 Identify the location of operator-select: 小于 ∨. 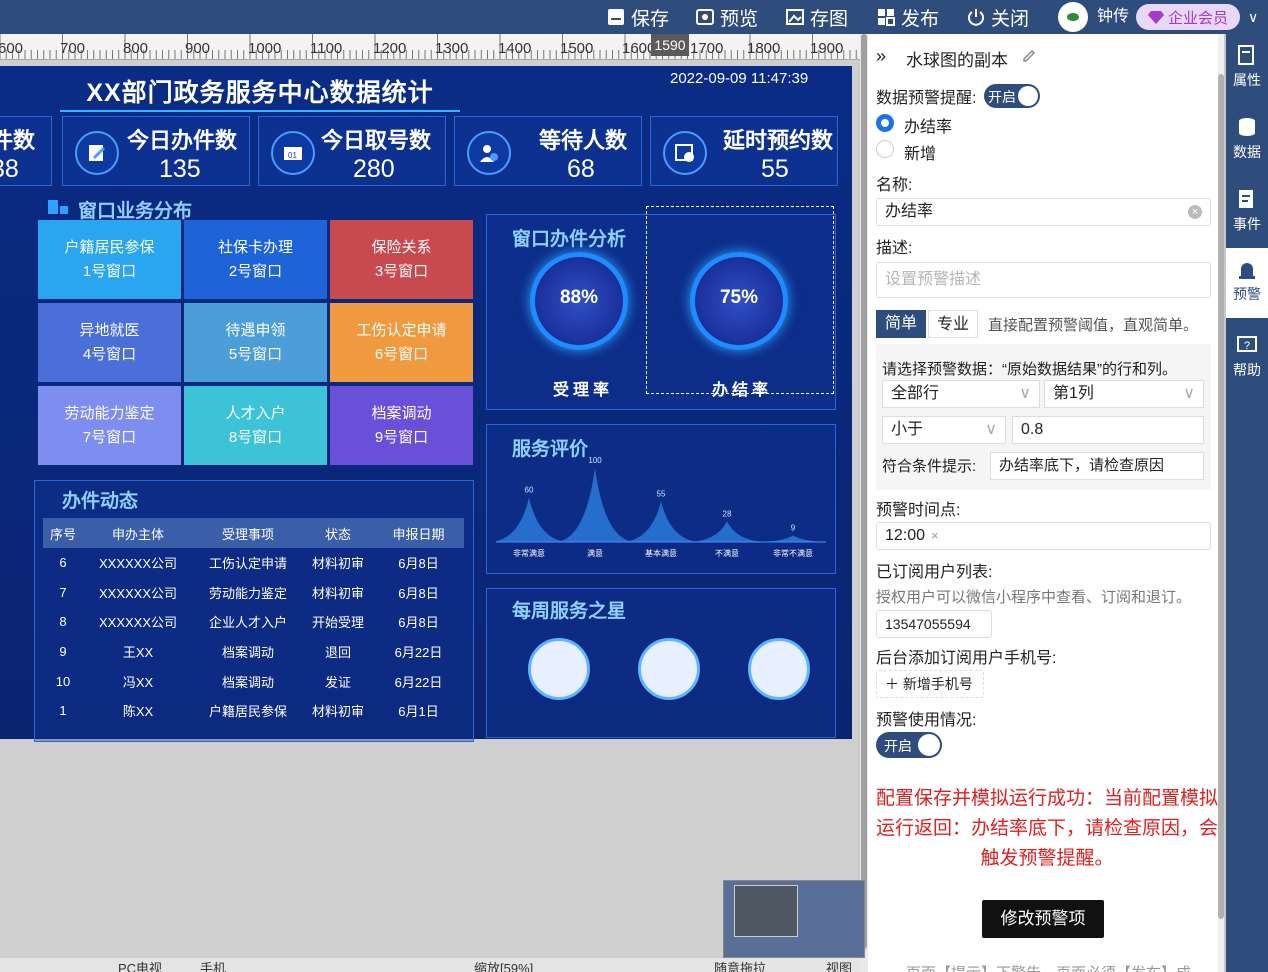
(944, 430).